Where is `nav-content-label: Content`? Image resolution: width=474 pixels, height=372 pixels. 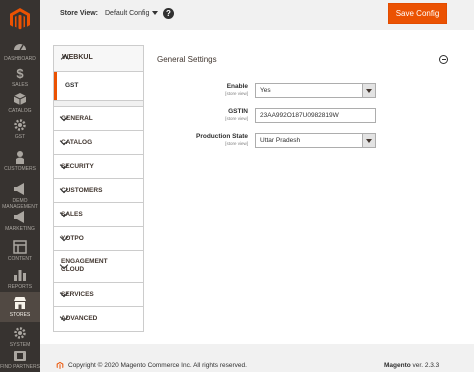
nav-content-label: Content is located at coordinates (20, 259).